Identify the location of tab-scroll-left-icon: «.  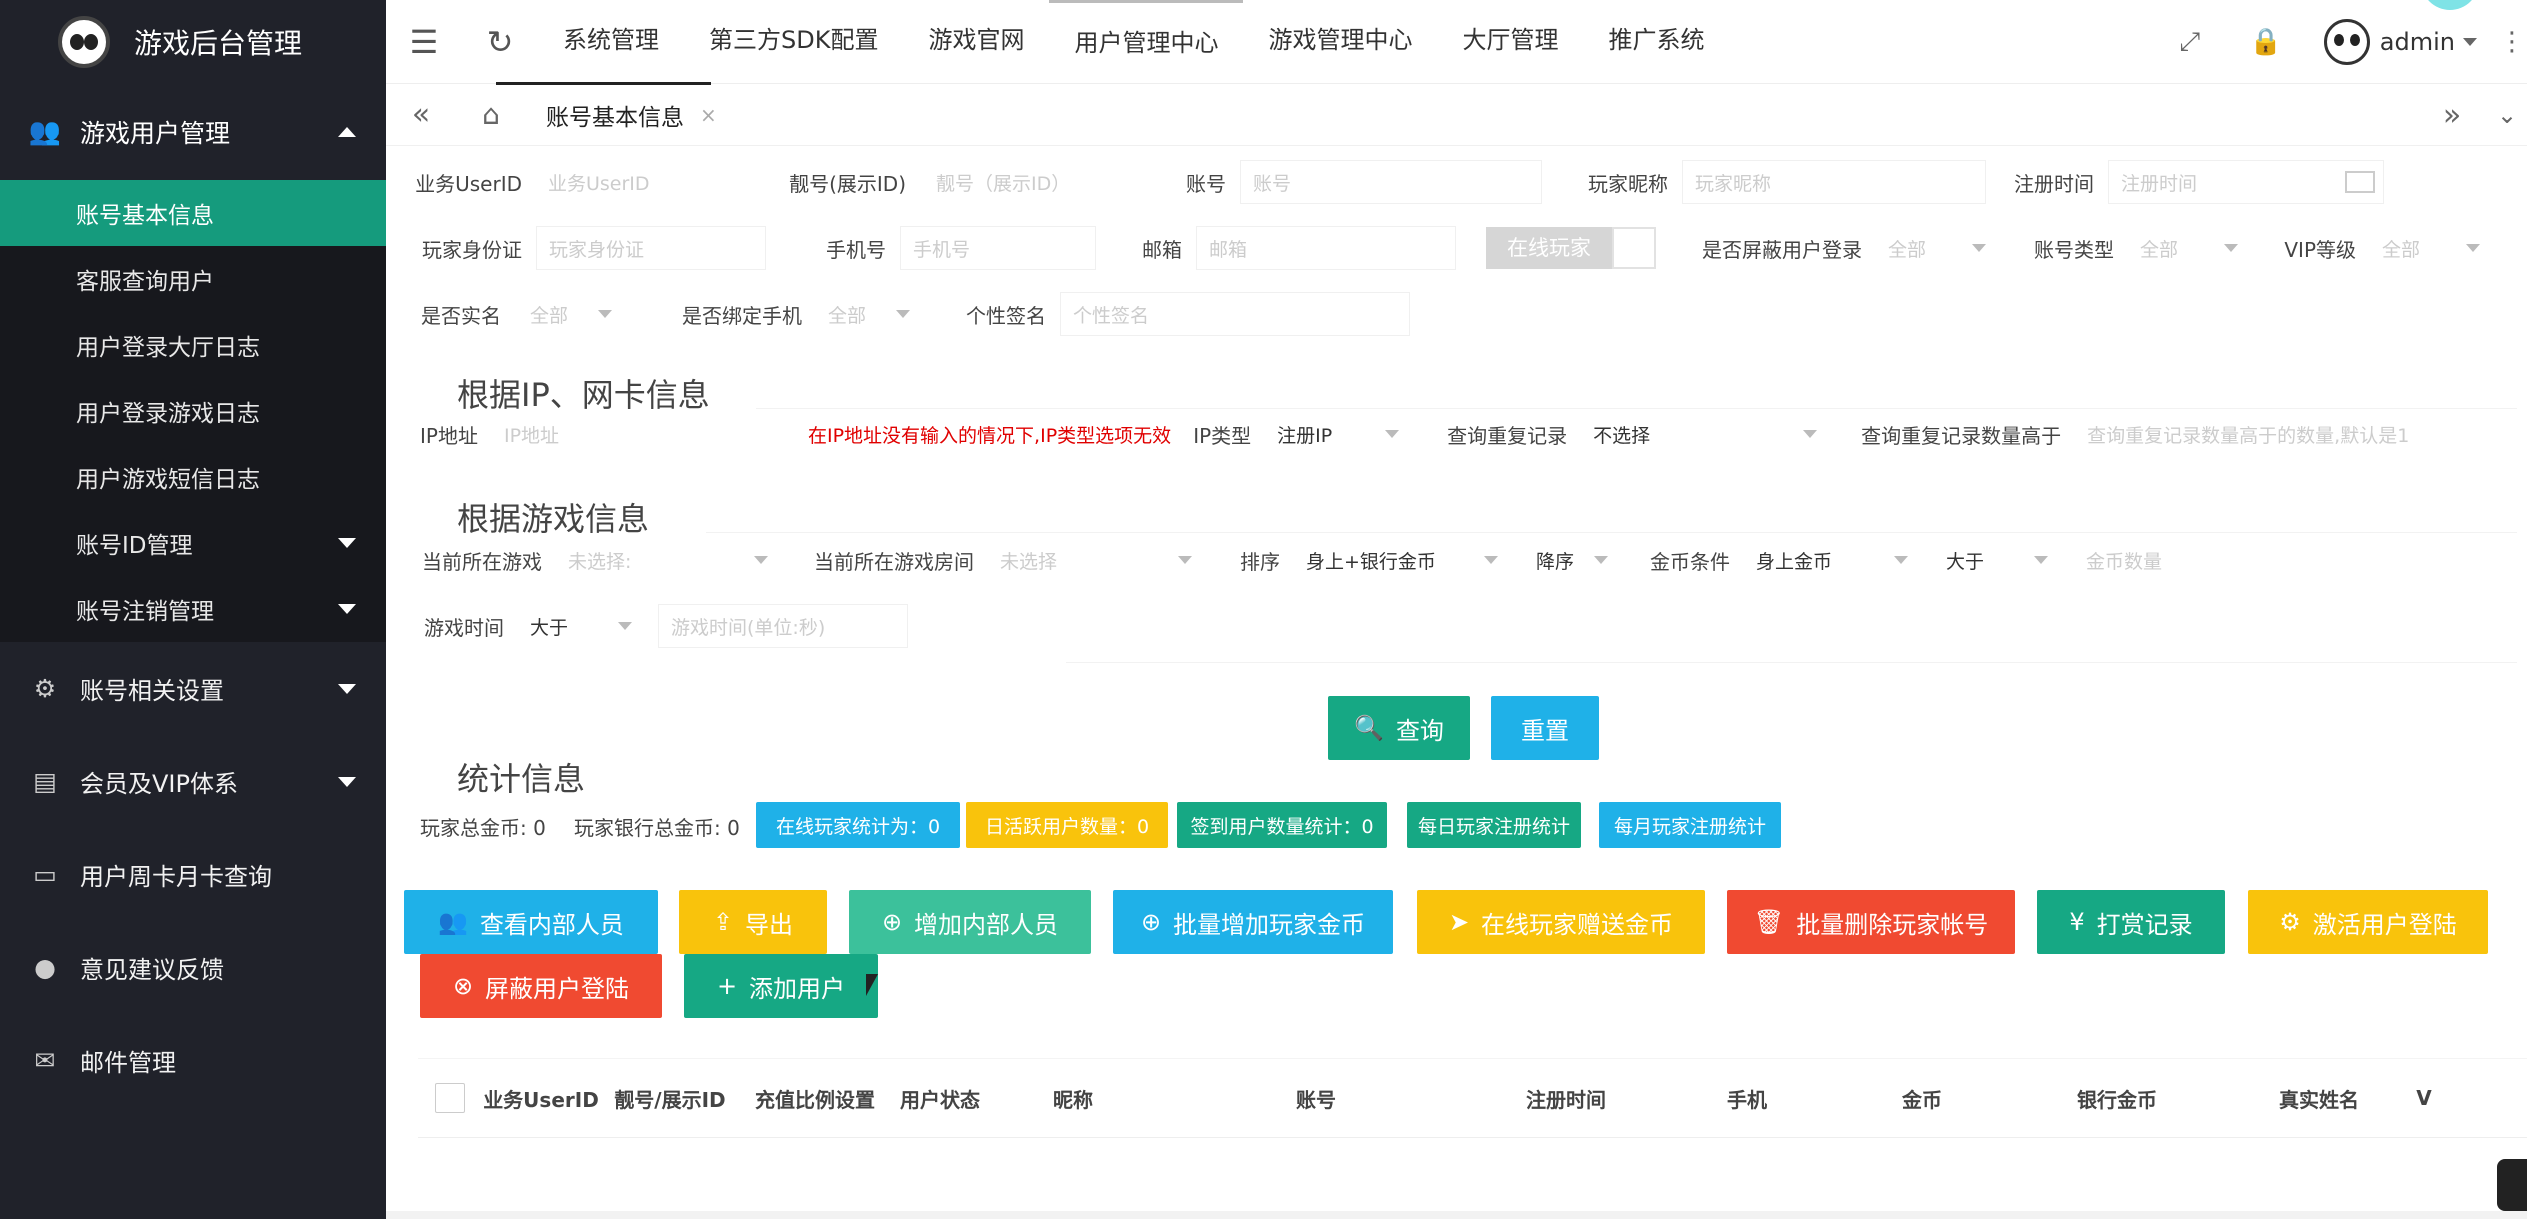
(421, 114).